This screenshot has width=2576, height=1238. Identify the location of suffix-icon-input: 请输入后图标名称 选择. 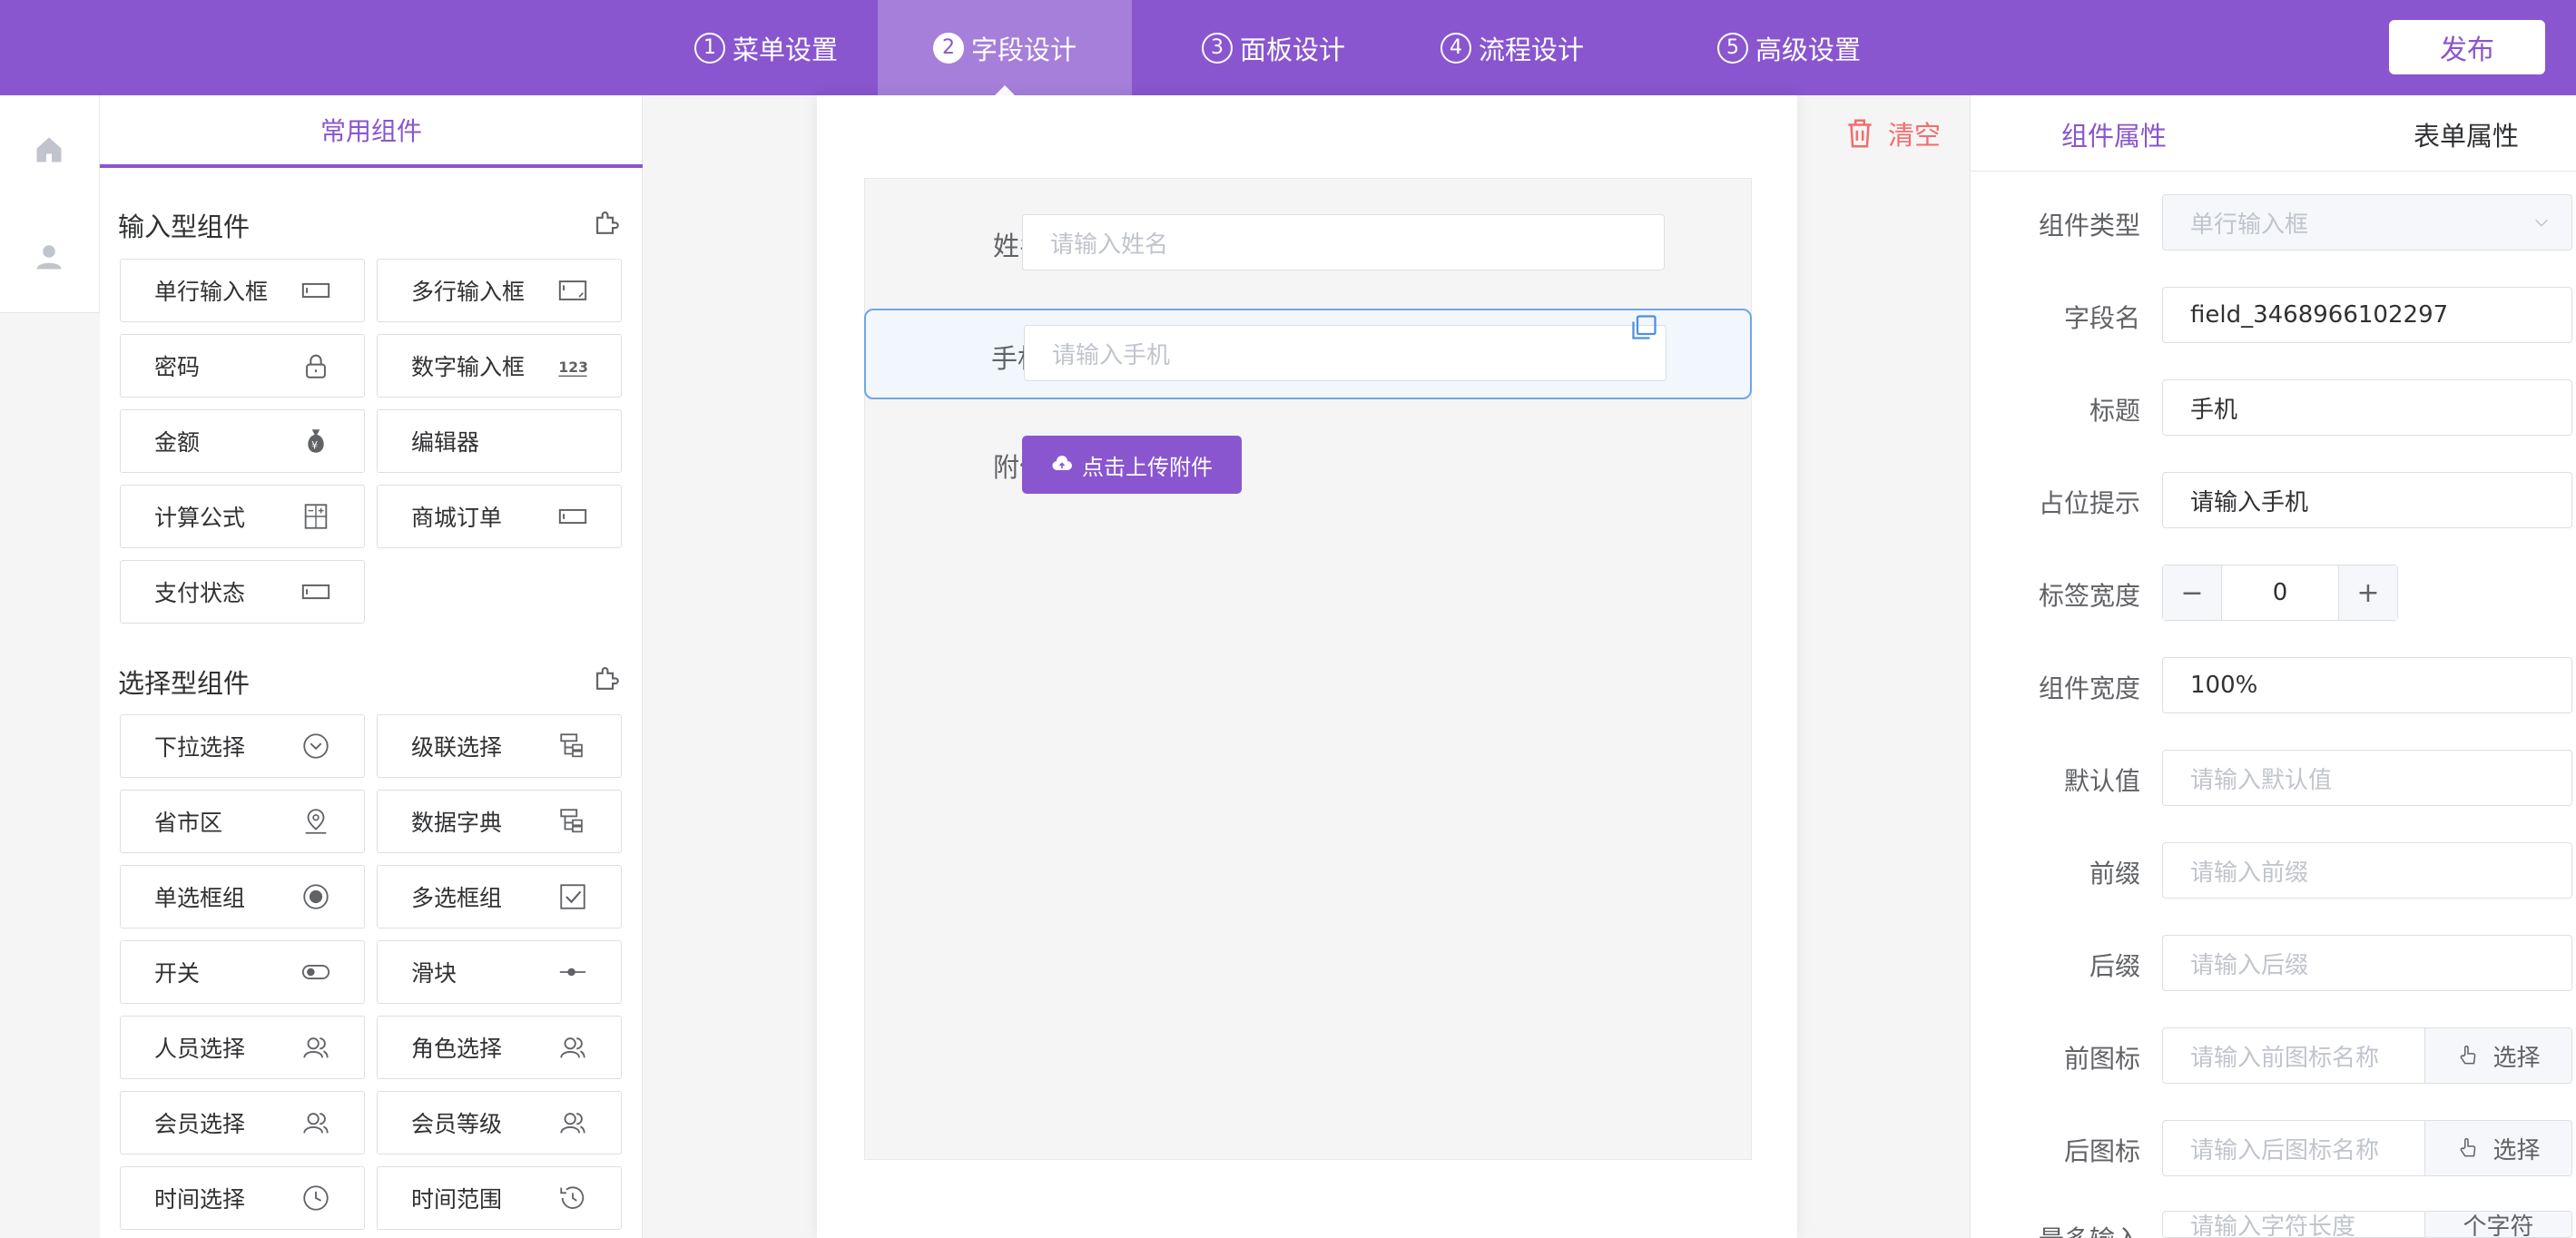
(2367, 1148).